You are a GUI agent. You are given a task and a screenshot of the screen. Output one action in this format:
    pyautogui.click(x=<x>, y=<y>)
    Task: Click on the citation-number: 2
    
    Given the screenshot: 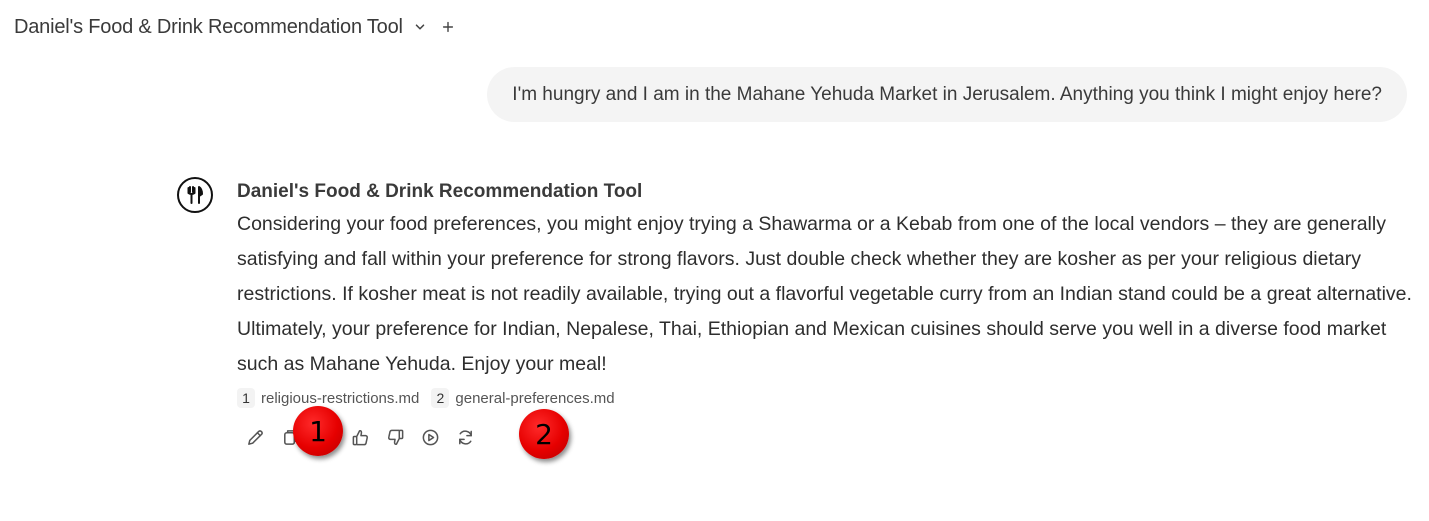 What is the action you would take?
    pyautogui.click(x=440, y=398)
    